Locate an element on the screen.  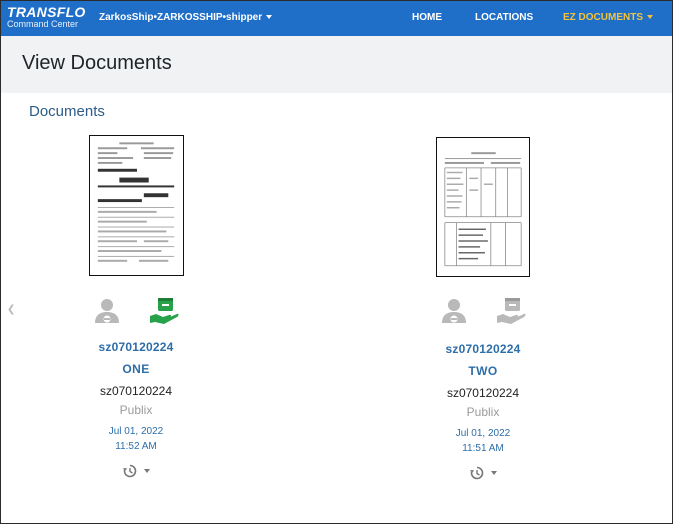
brand-name: TRANSFLO is located at coordinates (46, 12).